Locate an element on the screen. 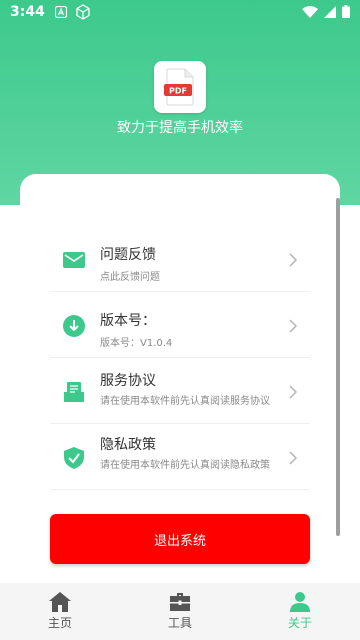 The image size is (360, 640). person-icon is located at coordinates (300, 602).